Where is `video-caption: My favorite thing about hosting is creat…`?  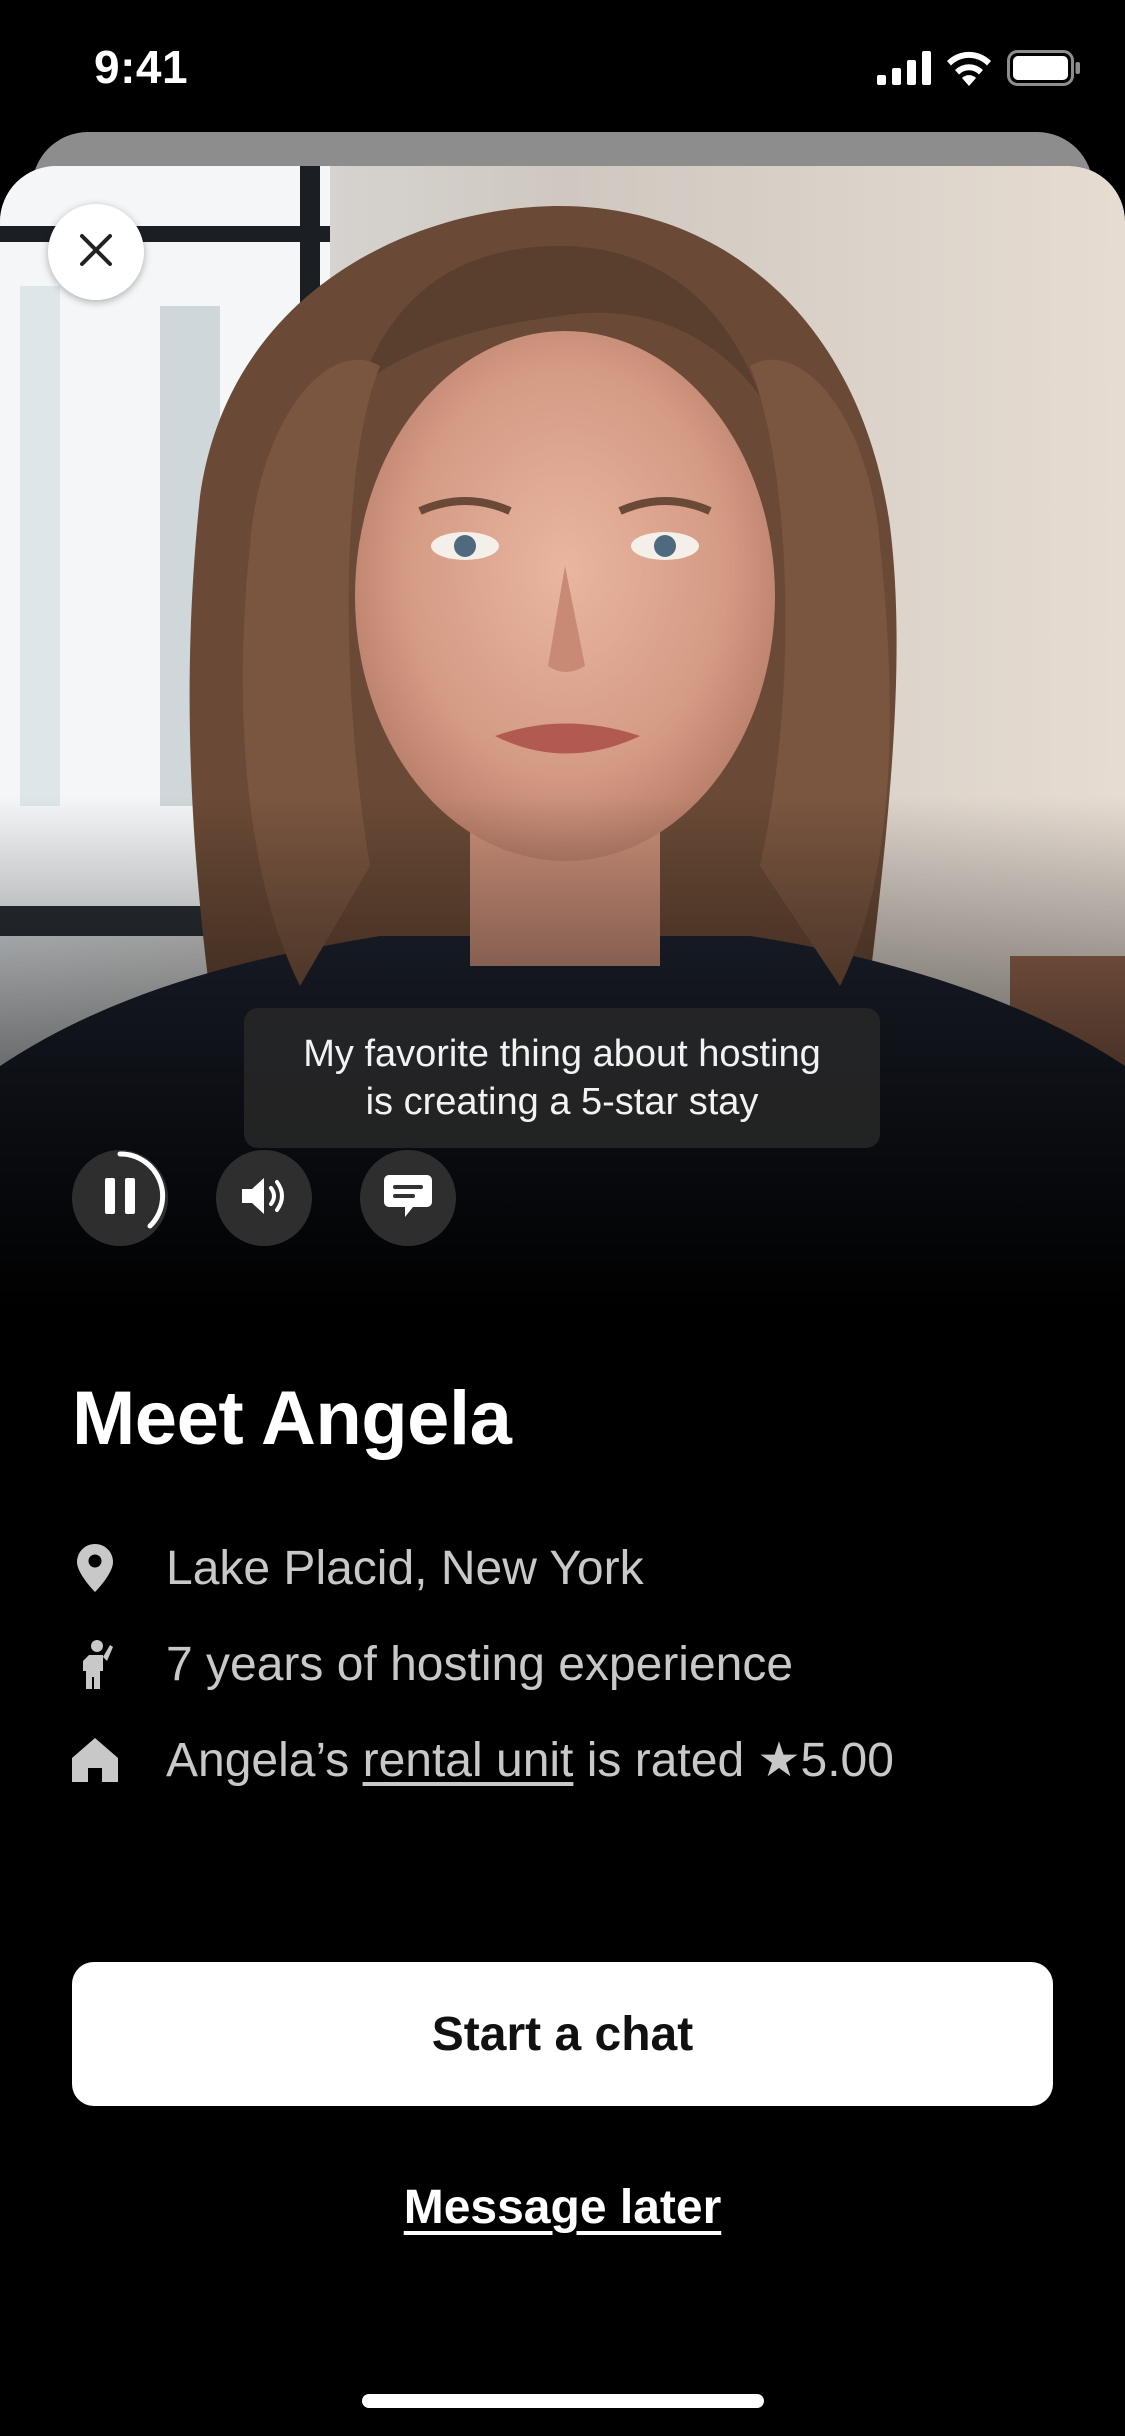 video-caption: My favorite thing about hosting is creat… is located at coordinates (562, 1078).